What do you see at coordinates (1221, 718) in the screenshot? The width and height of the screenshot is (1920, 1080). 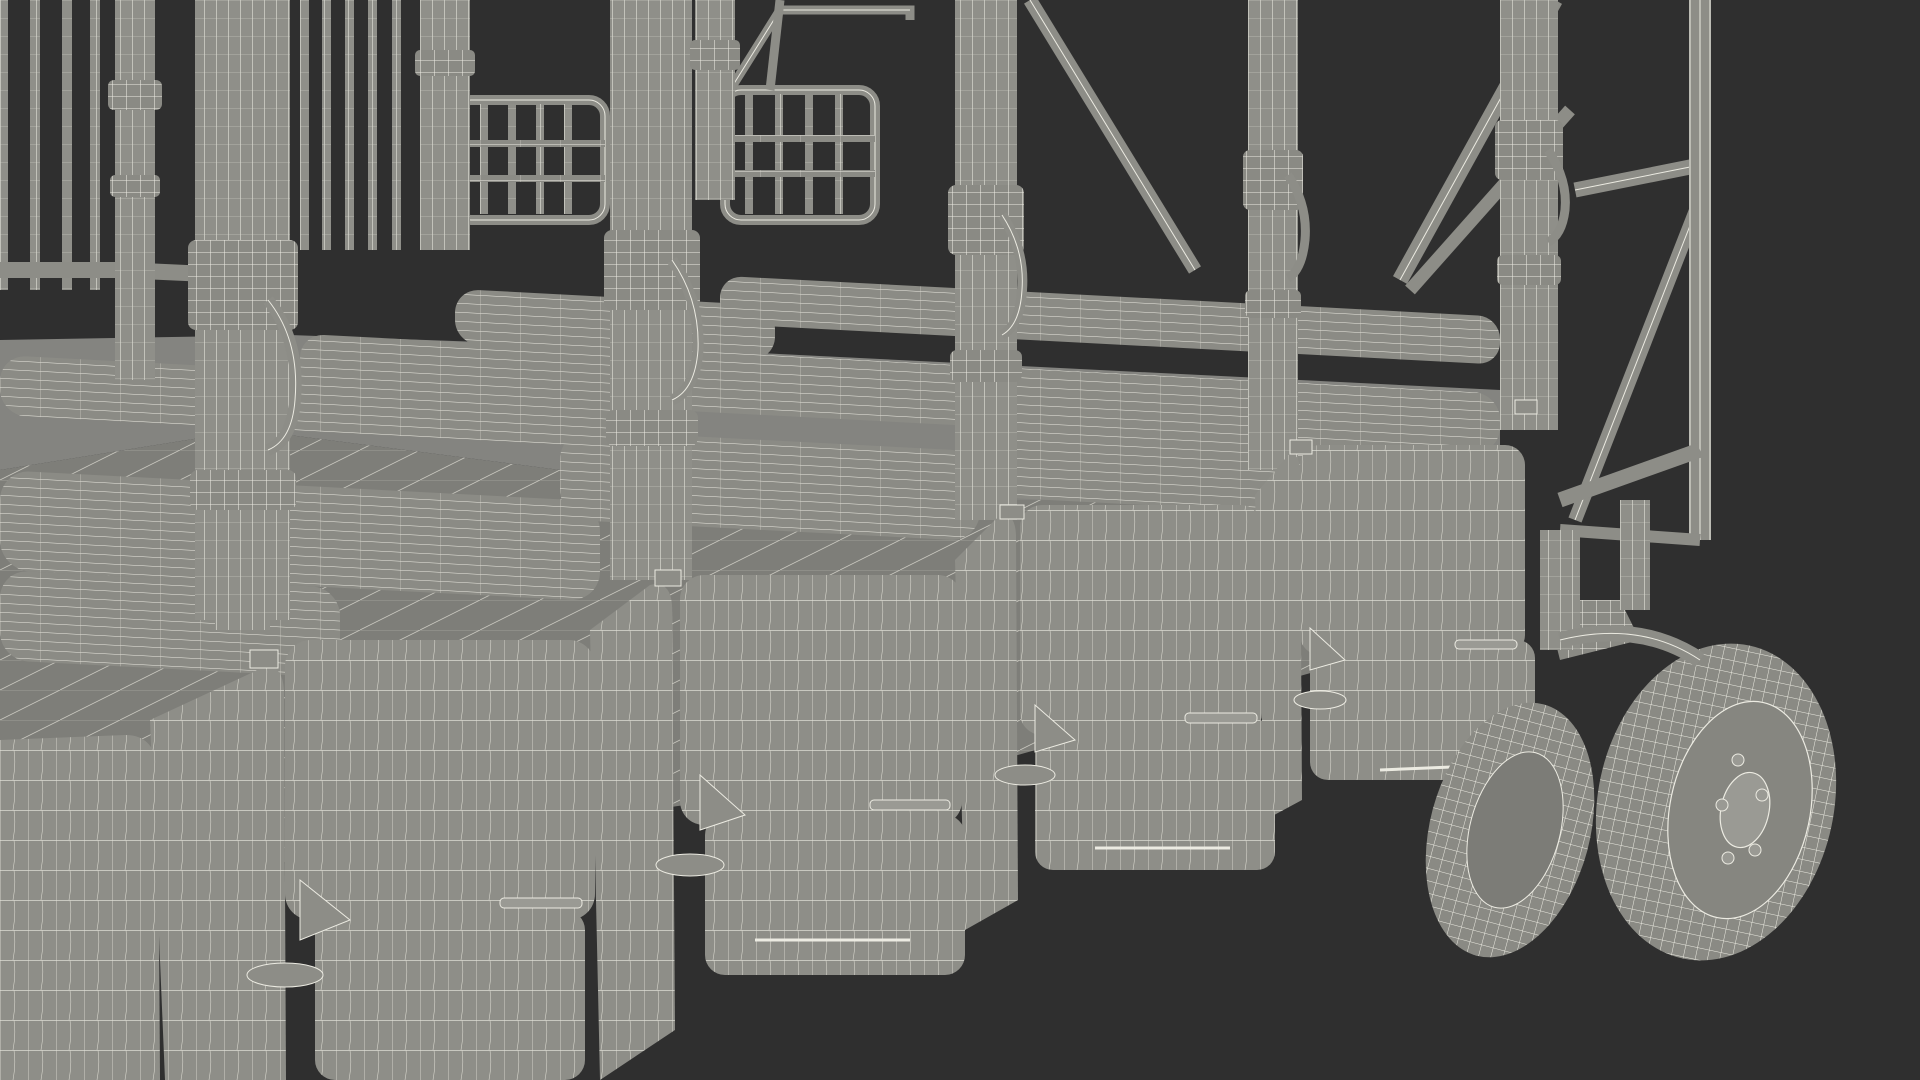 I see `door-4-handle` at bounding box center [1221, 718].